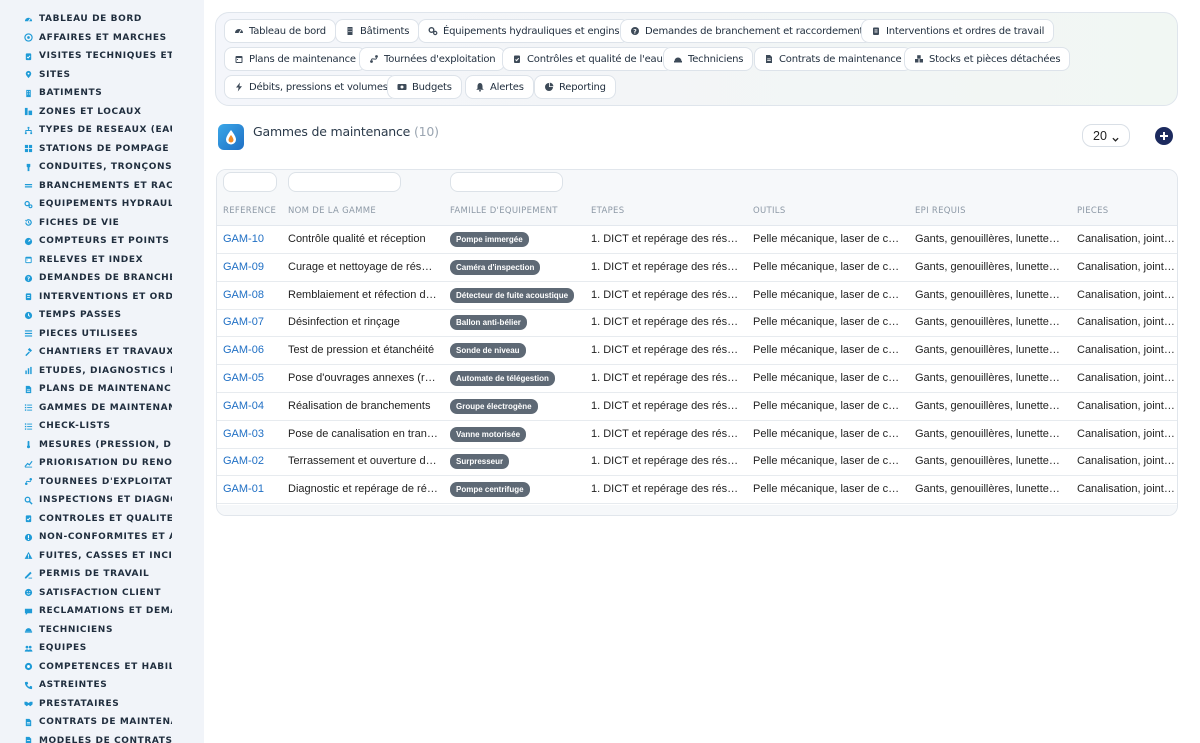 This screenshot has height=743, width=1200. What do you see at coordinates (512, 295) in the screenshot?
I see `family-badge: Détecteur de fuite acoustique` at bounding box center [512, 295].